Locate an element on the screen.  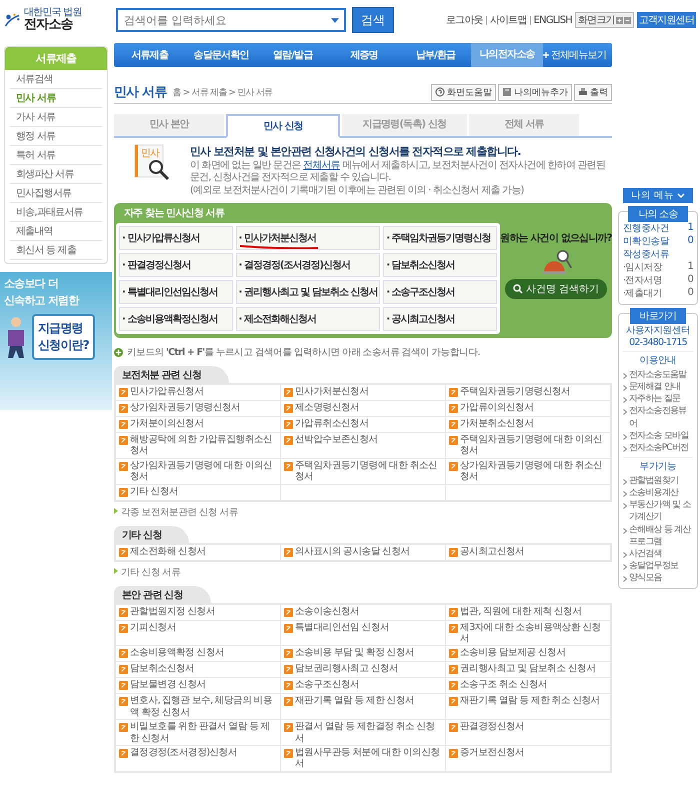
utility-link: 사이트맵 is located at coordinates (508, 20).